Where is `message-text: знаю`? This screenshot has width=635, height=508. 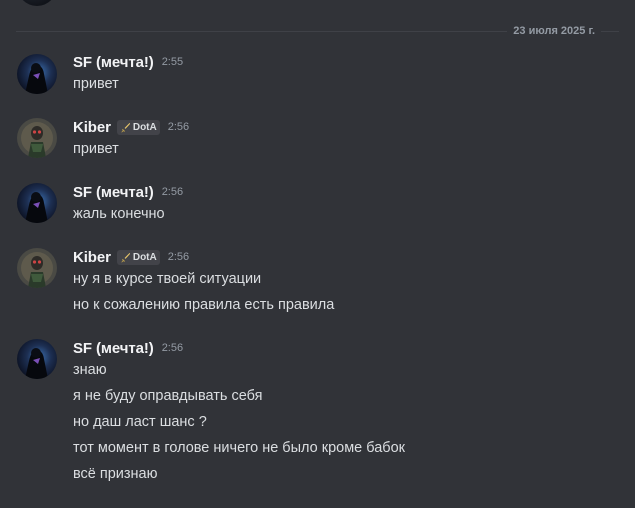
message-text: знаю is located at coordinates (90, 370).